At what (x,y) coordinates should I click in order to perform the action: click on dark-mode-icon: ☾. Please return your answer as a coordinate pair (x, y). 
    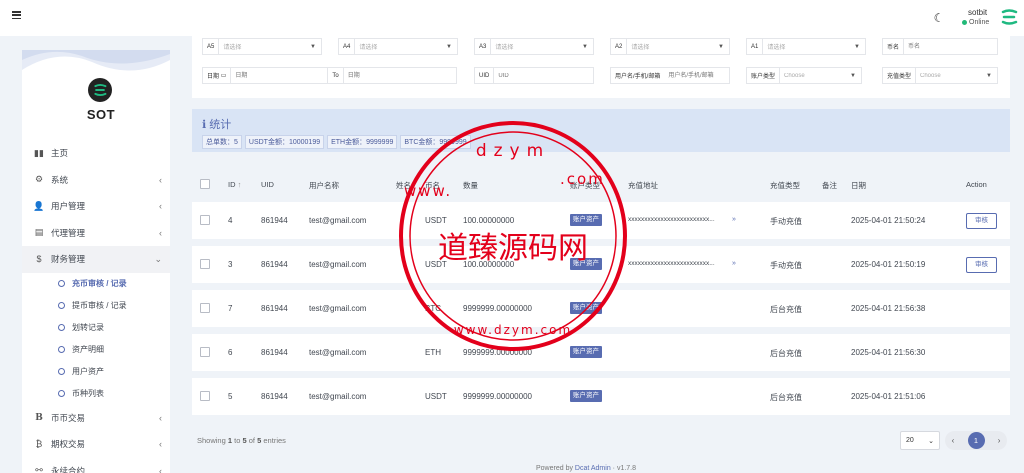
    Looking at the image, I should click on (939, 18).